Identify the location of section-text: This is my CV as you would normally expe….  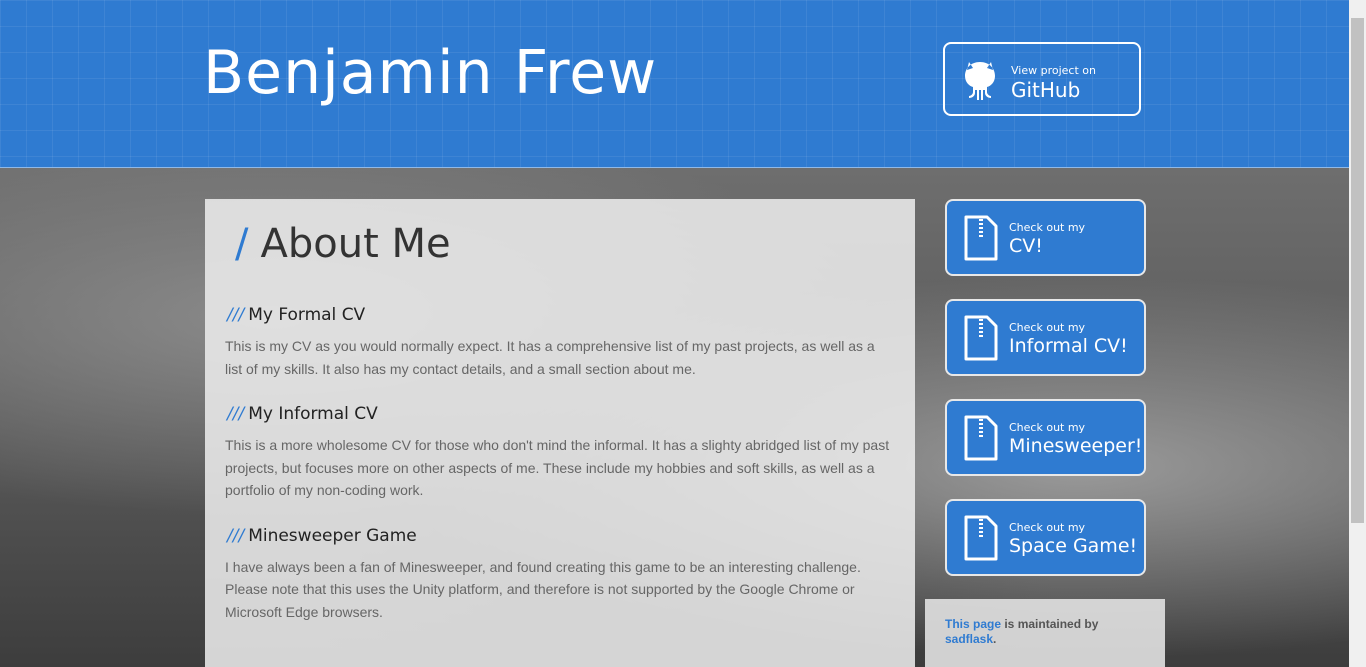
(550, 357).